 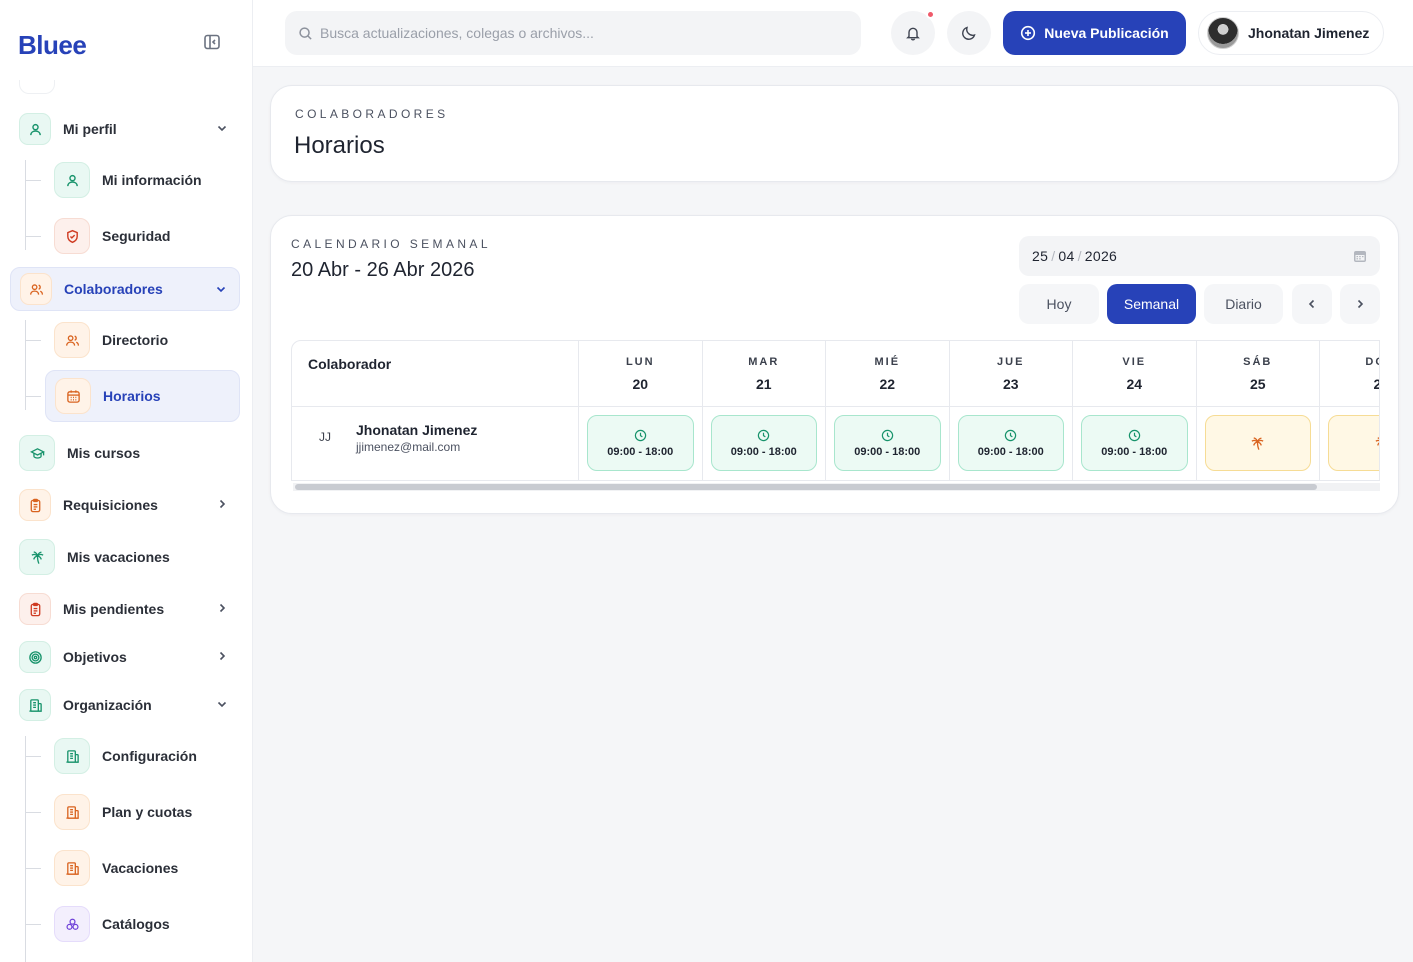 What do you see at coordinates (1312, 304) in the screenshot?
I see `previous-week-button` at bounding box center [1312, 304].